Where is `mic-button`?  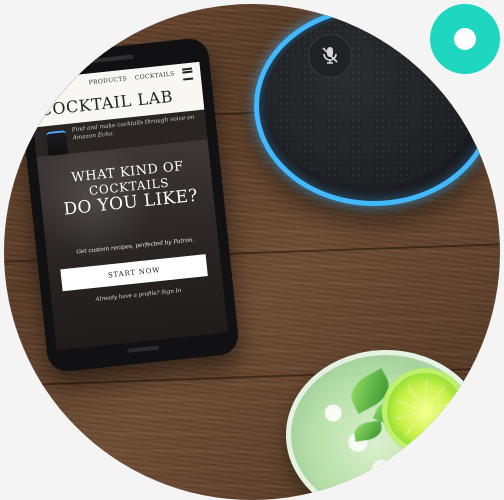 mic-button is located at coordinates (330, 56).